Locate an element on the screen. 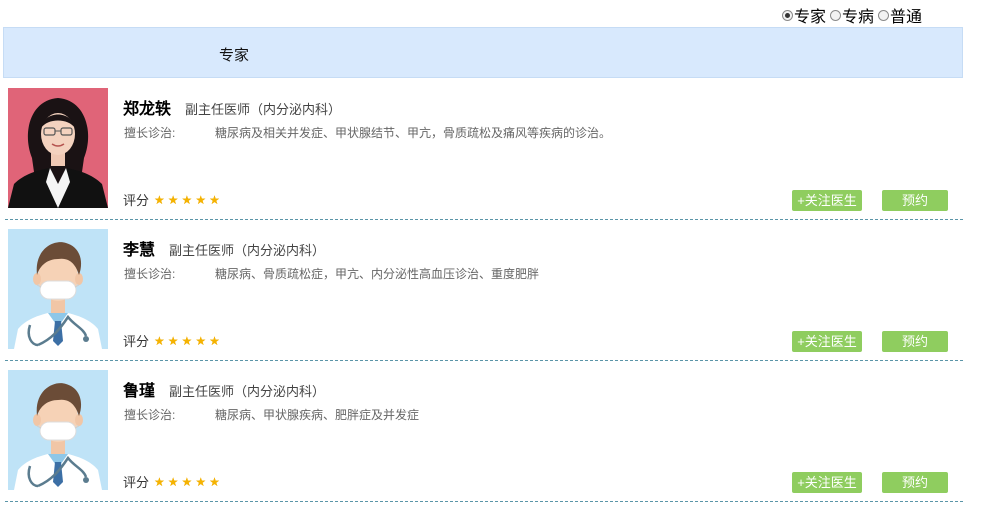 The width and height of the screenshot is (983, 510). doctor-name: 李慧 is located at coordinates (139, 248).